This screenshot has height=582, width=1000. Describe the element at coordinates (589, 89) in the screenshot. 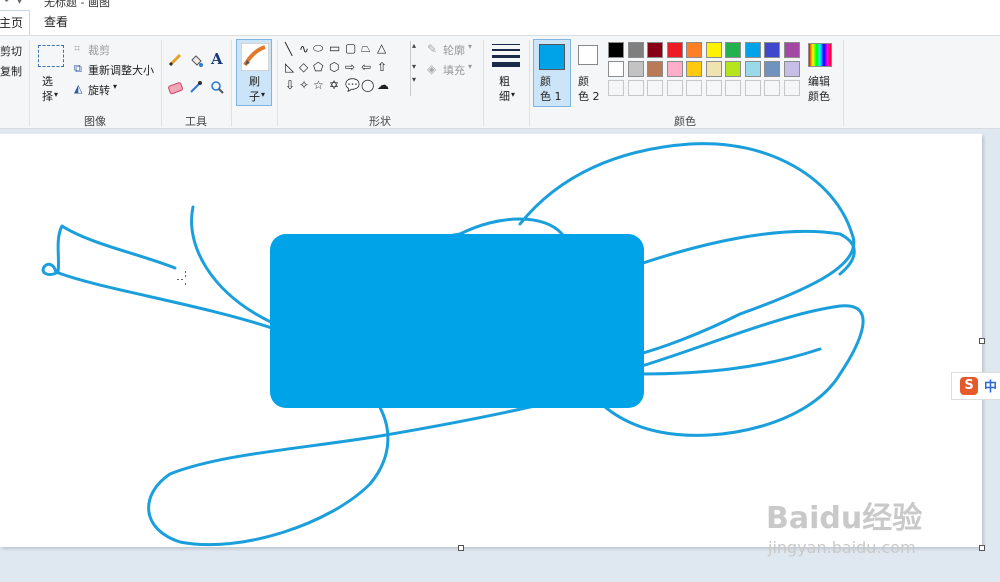

I see `color2-button: 颜 色 2` at that location.